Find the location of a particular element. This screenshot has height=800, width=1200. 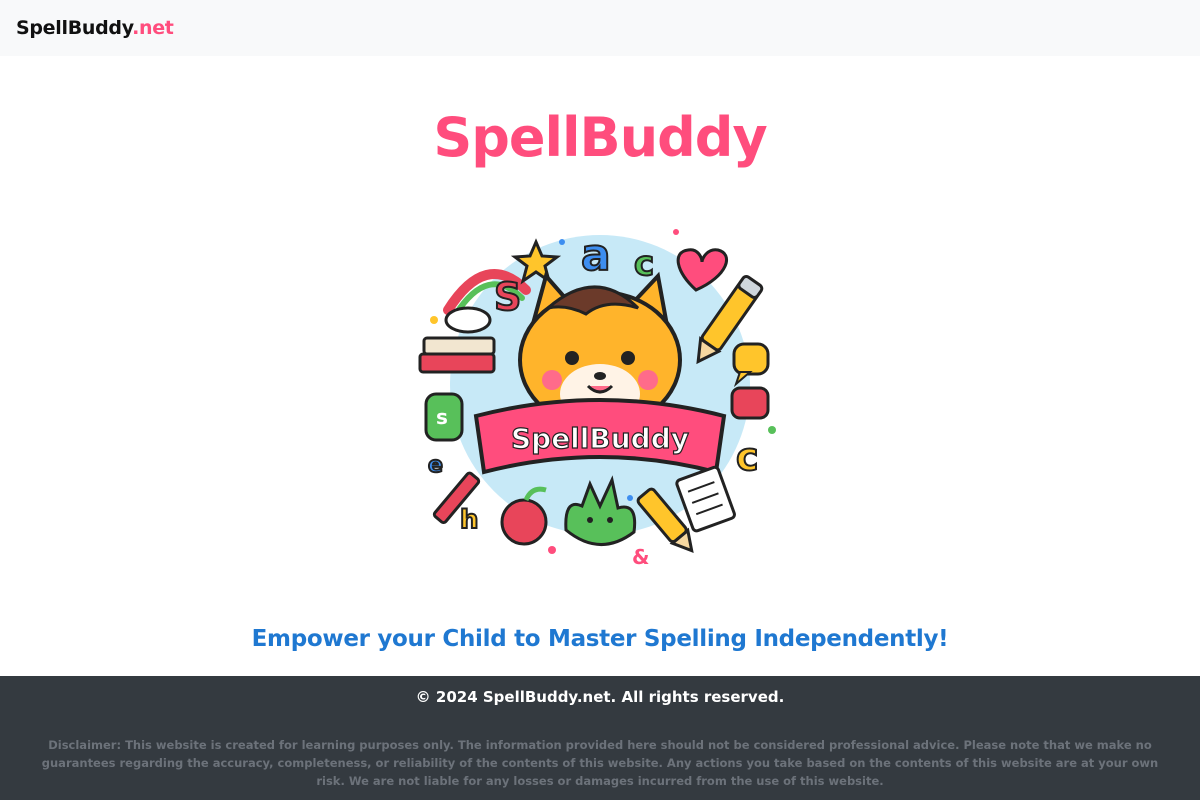

navbar: SpellBuddy.net is located at coordinates (600, 28).